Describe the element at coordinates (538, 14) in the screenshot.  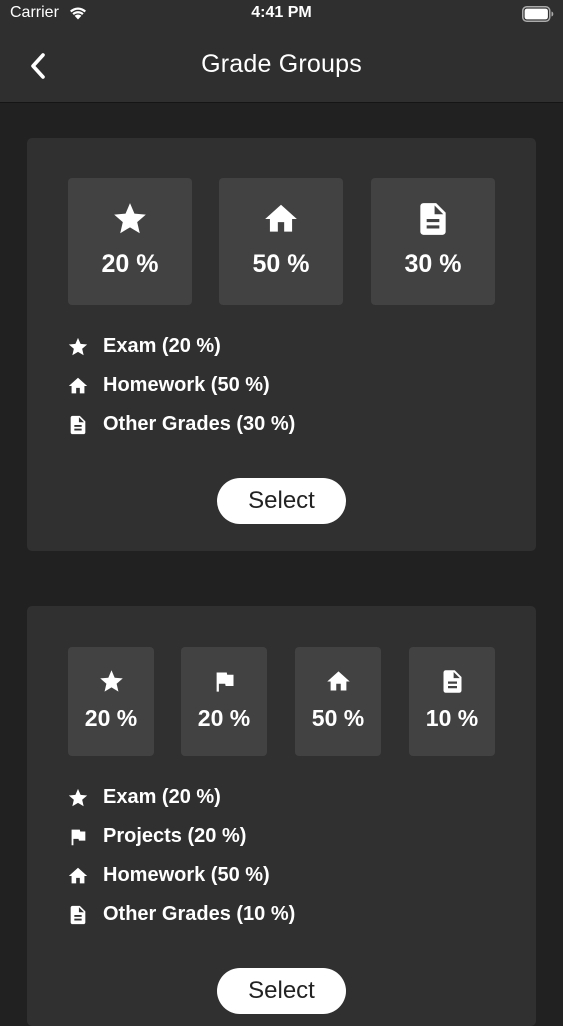
I see `battery-icon` at that location.